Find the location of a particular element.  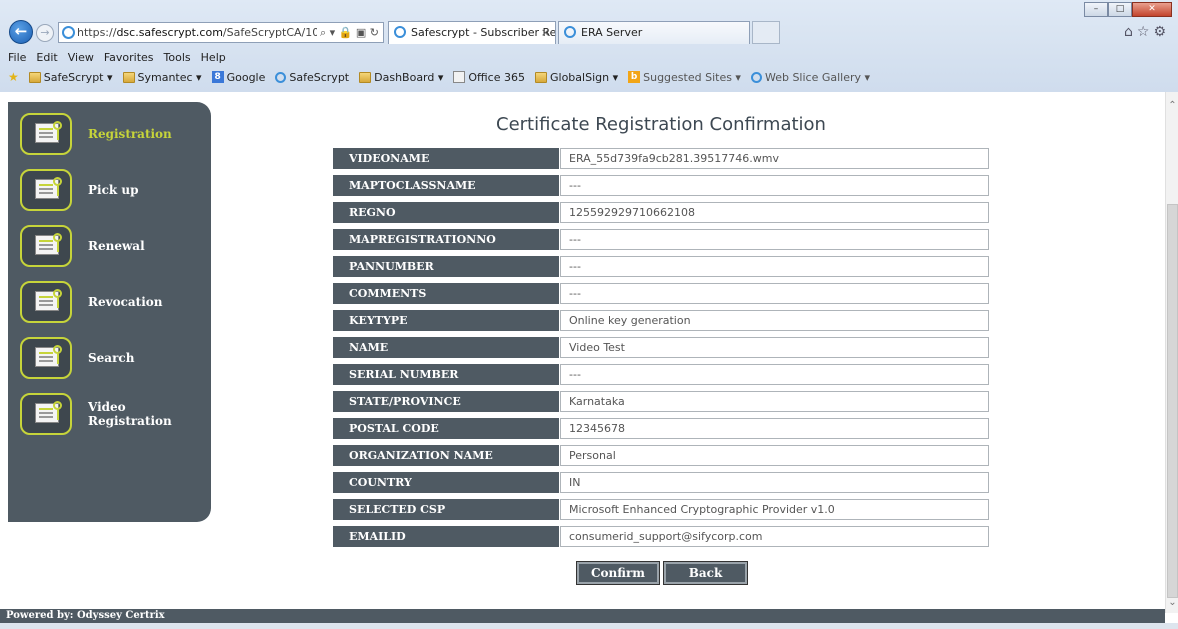

field-label: COUNTRY is located at coordinates (446, 482).